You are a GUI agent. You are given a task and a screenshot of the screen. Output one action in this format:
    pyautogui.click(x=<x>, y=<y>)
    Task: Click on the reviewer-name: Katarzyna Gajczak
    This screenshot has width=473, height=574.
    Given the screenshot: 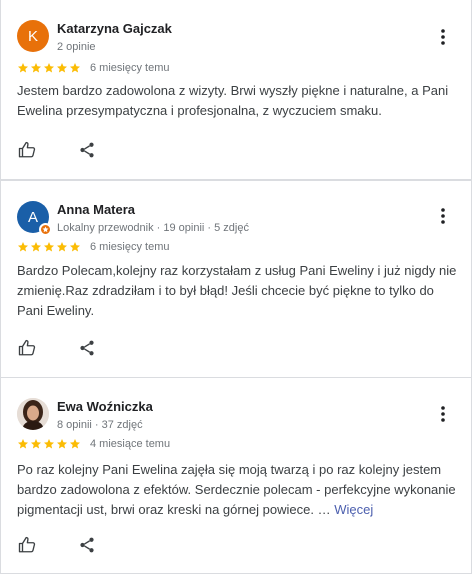 What is the action you would take?
    pyautogui.click(x=114, y=29)
    